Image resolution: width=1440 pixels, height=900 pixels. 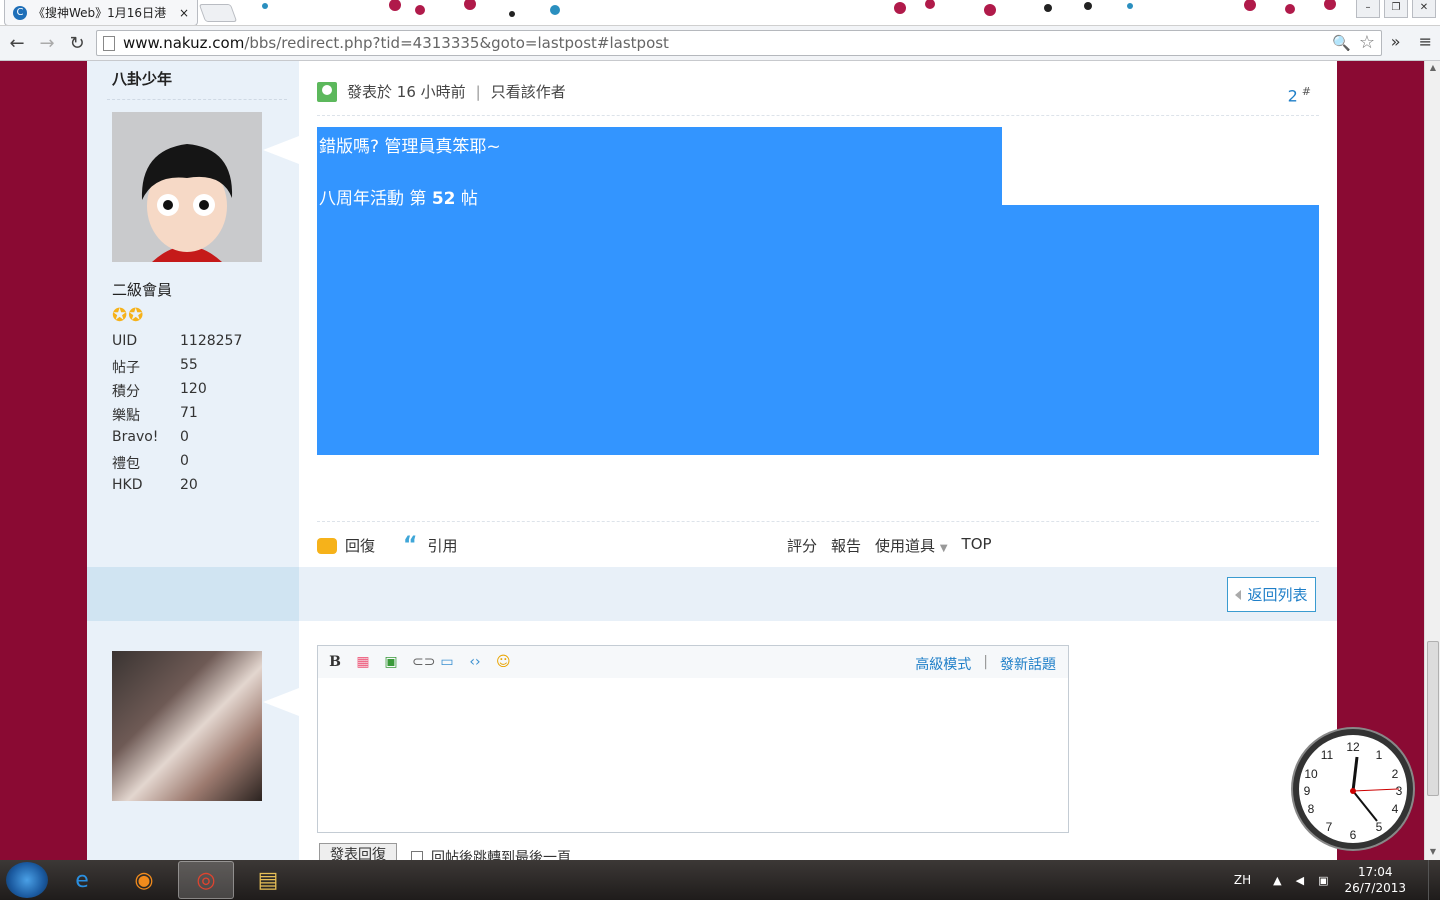 I want to click on volume-icon: ◀, so click(x=1300, y=880).